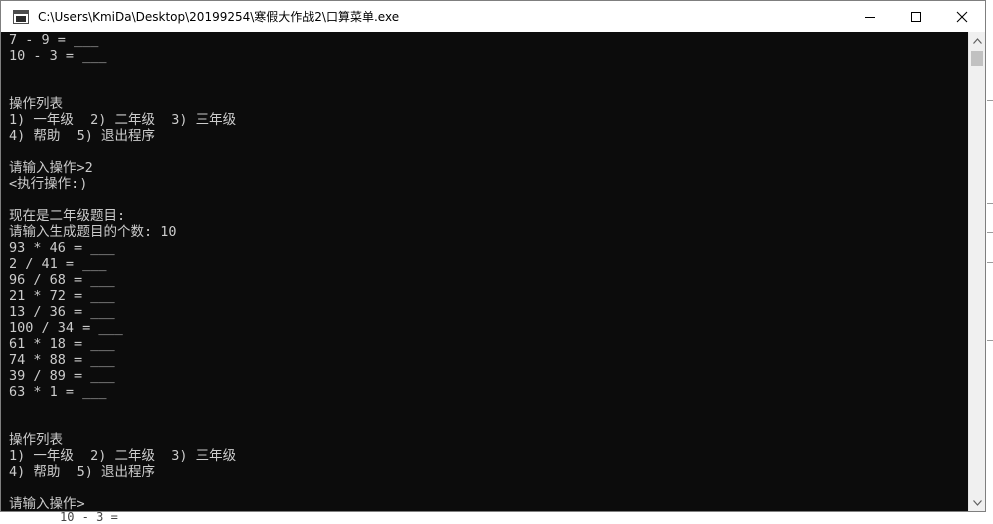 The height and width of the screenshot is (524, 993). What do you see at coordinates (67, 216) in the screenshot?
I see `console-line: 现在是二年级题目:` at bounding box center [67, 216].